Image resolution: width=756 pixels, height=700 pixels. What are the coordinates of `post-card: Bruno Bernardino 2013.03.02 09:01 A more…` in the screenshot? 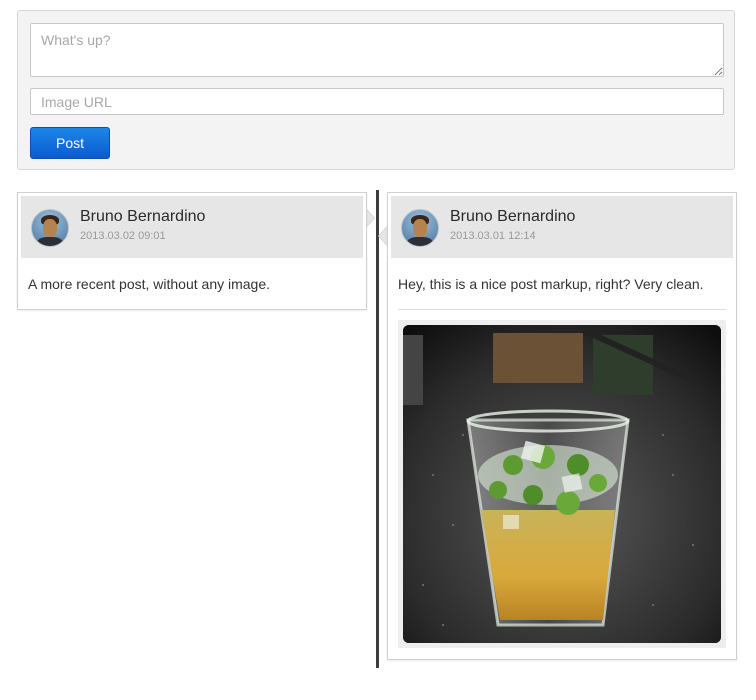 It's located at (192, 251).